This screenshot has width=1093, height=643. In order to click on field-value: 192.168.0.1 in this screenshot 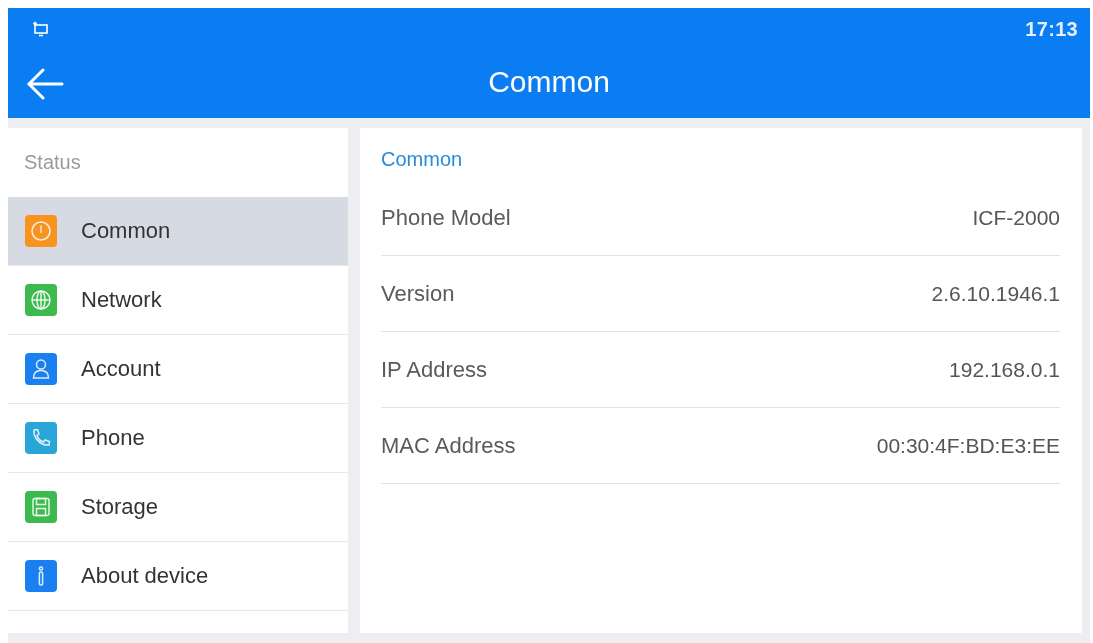, I will do `click(1004, 369)`.